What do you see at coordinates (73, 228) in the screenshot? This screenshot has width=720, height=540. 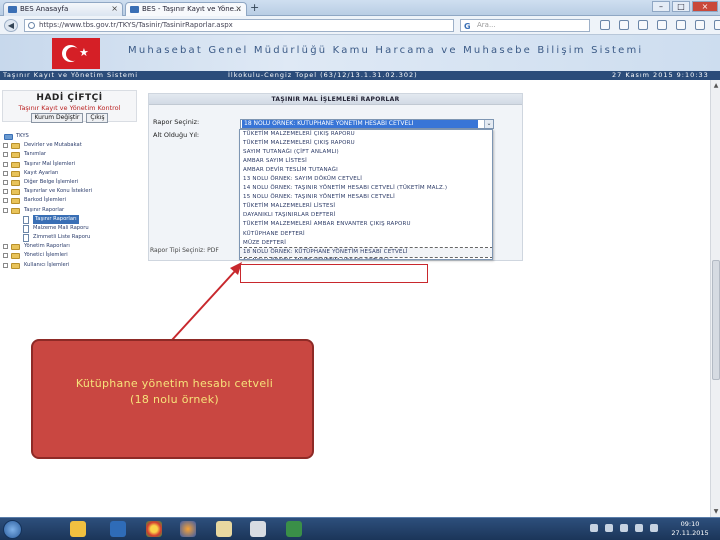 I see `tree-item: Malzeme Mali Raporu` at bounding box center [73, 228].